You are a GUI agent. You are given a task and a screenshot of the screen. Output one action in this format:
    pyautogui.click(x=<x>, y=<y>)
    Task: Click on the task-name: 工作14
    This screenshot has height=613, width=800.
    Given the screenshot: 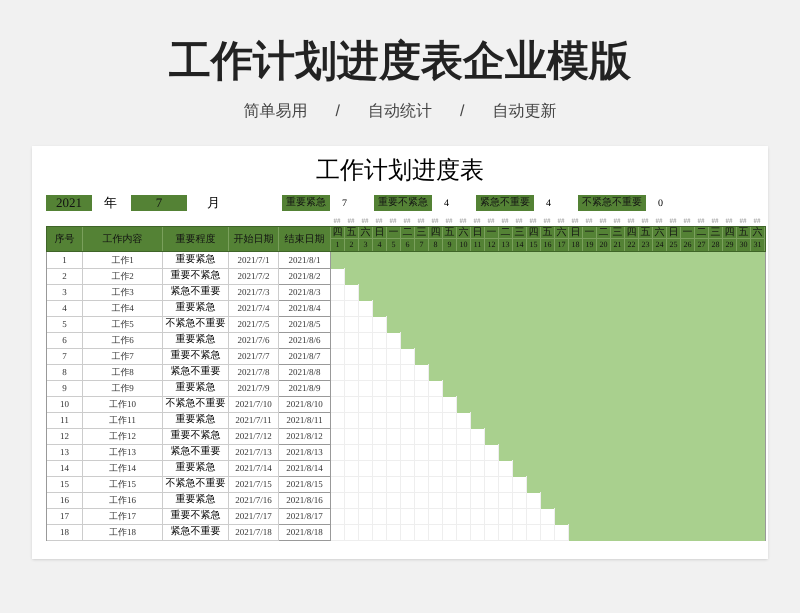 What is the action you would take?
    pyautogui.click(x=123, y=468)
    